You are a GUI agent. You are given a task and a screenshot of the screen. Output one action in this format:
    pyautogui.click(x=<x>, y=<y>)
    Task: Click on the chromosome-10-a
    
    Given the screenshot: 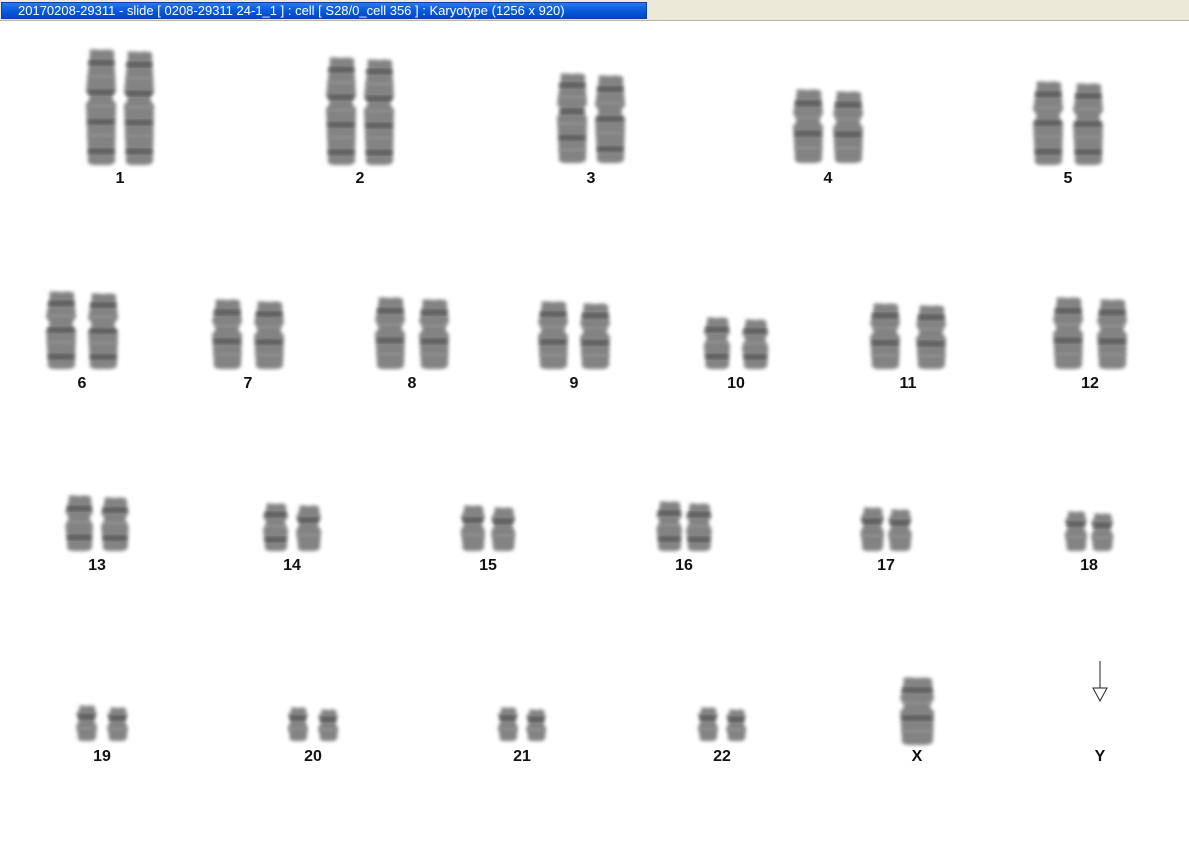 What is the action you would take?
    pyautogui.click(x=716, y=343)
    